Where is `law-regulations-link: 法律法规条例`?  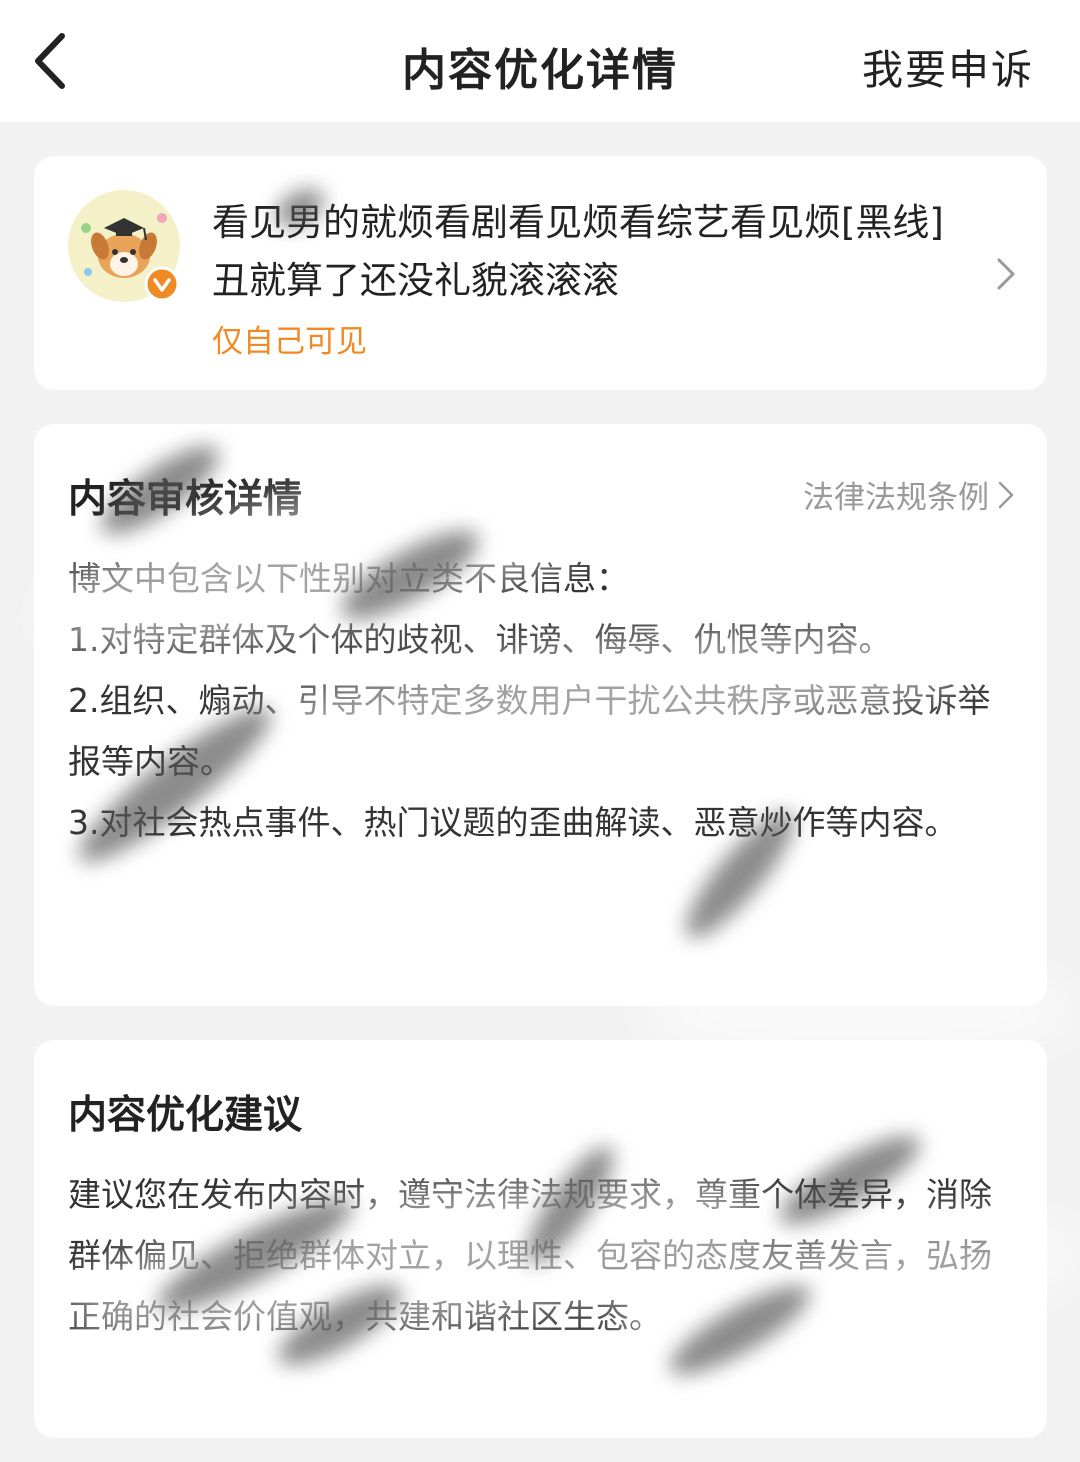 law-regulations-link: 法律法规条例 is located at coordinates (909, 494).